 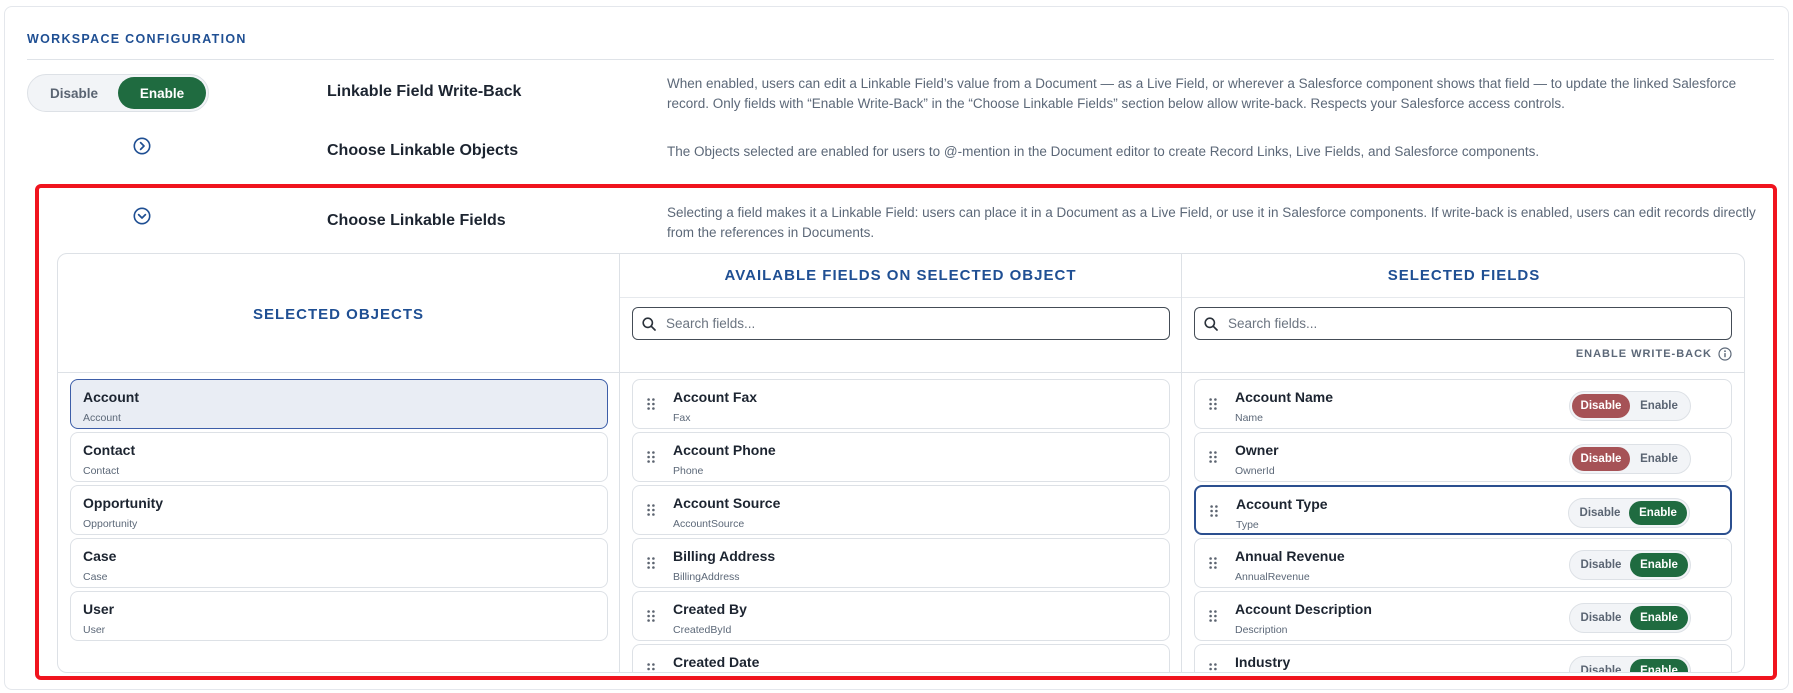 I want to click on field-name: Account Description, so click(x=1303, y=609).